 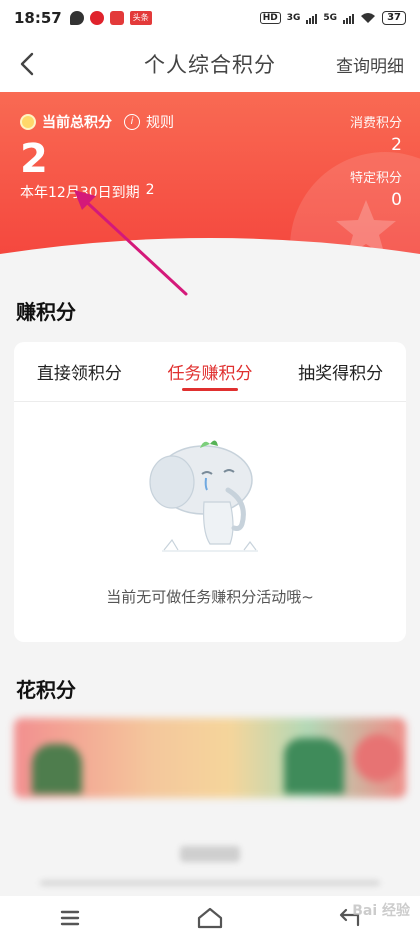 I want to click on spend-points-banner, so click(x=210, y=758).